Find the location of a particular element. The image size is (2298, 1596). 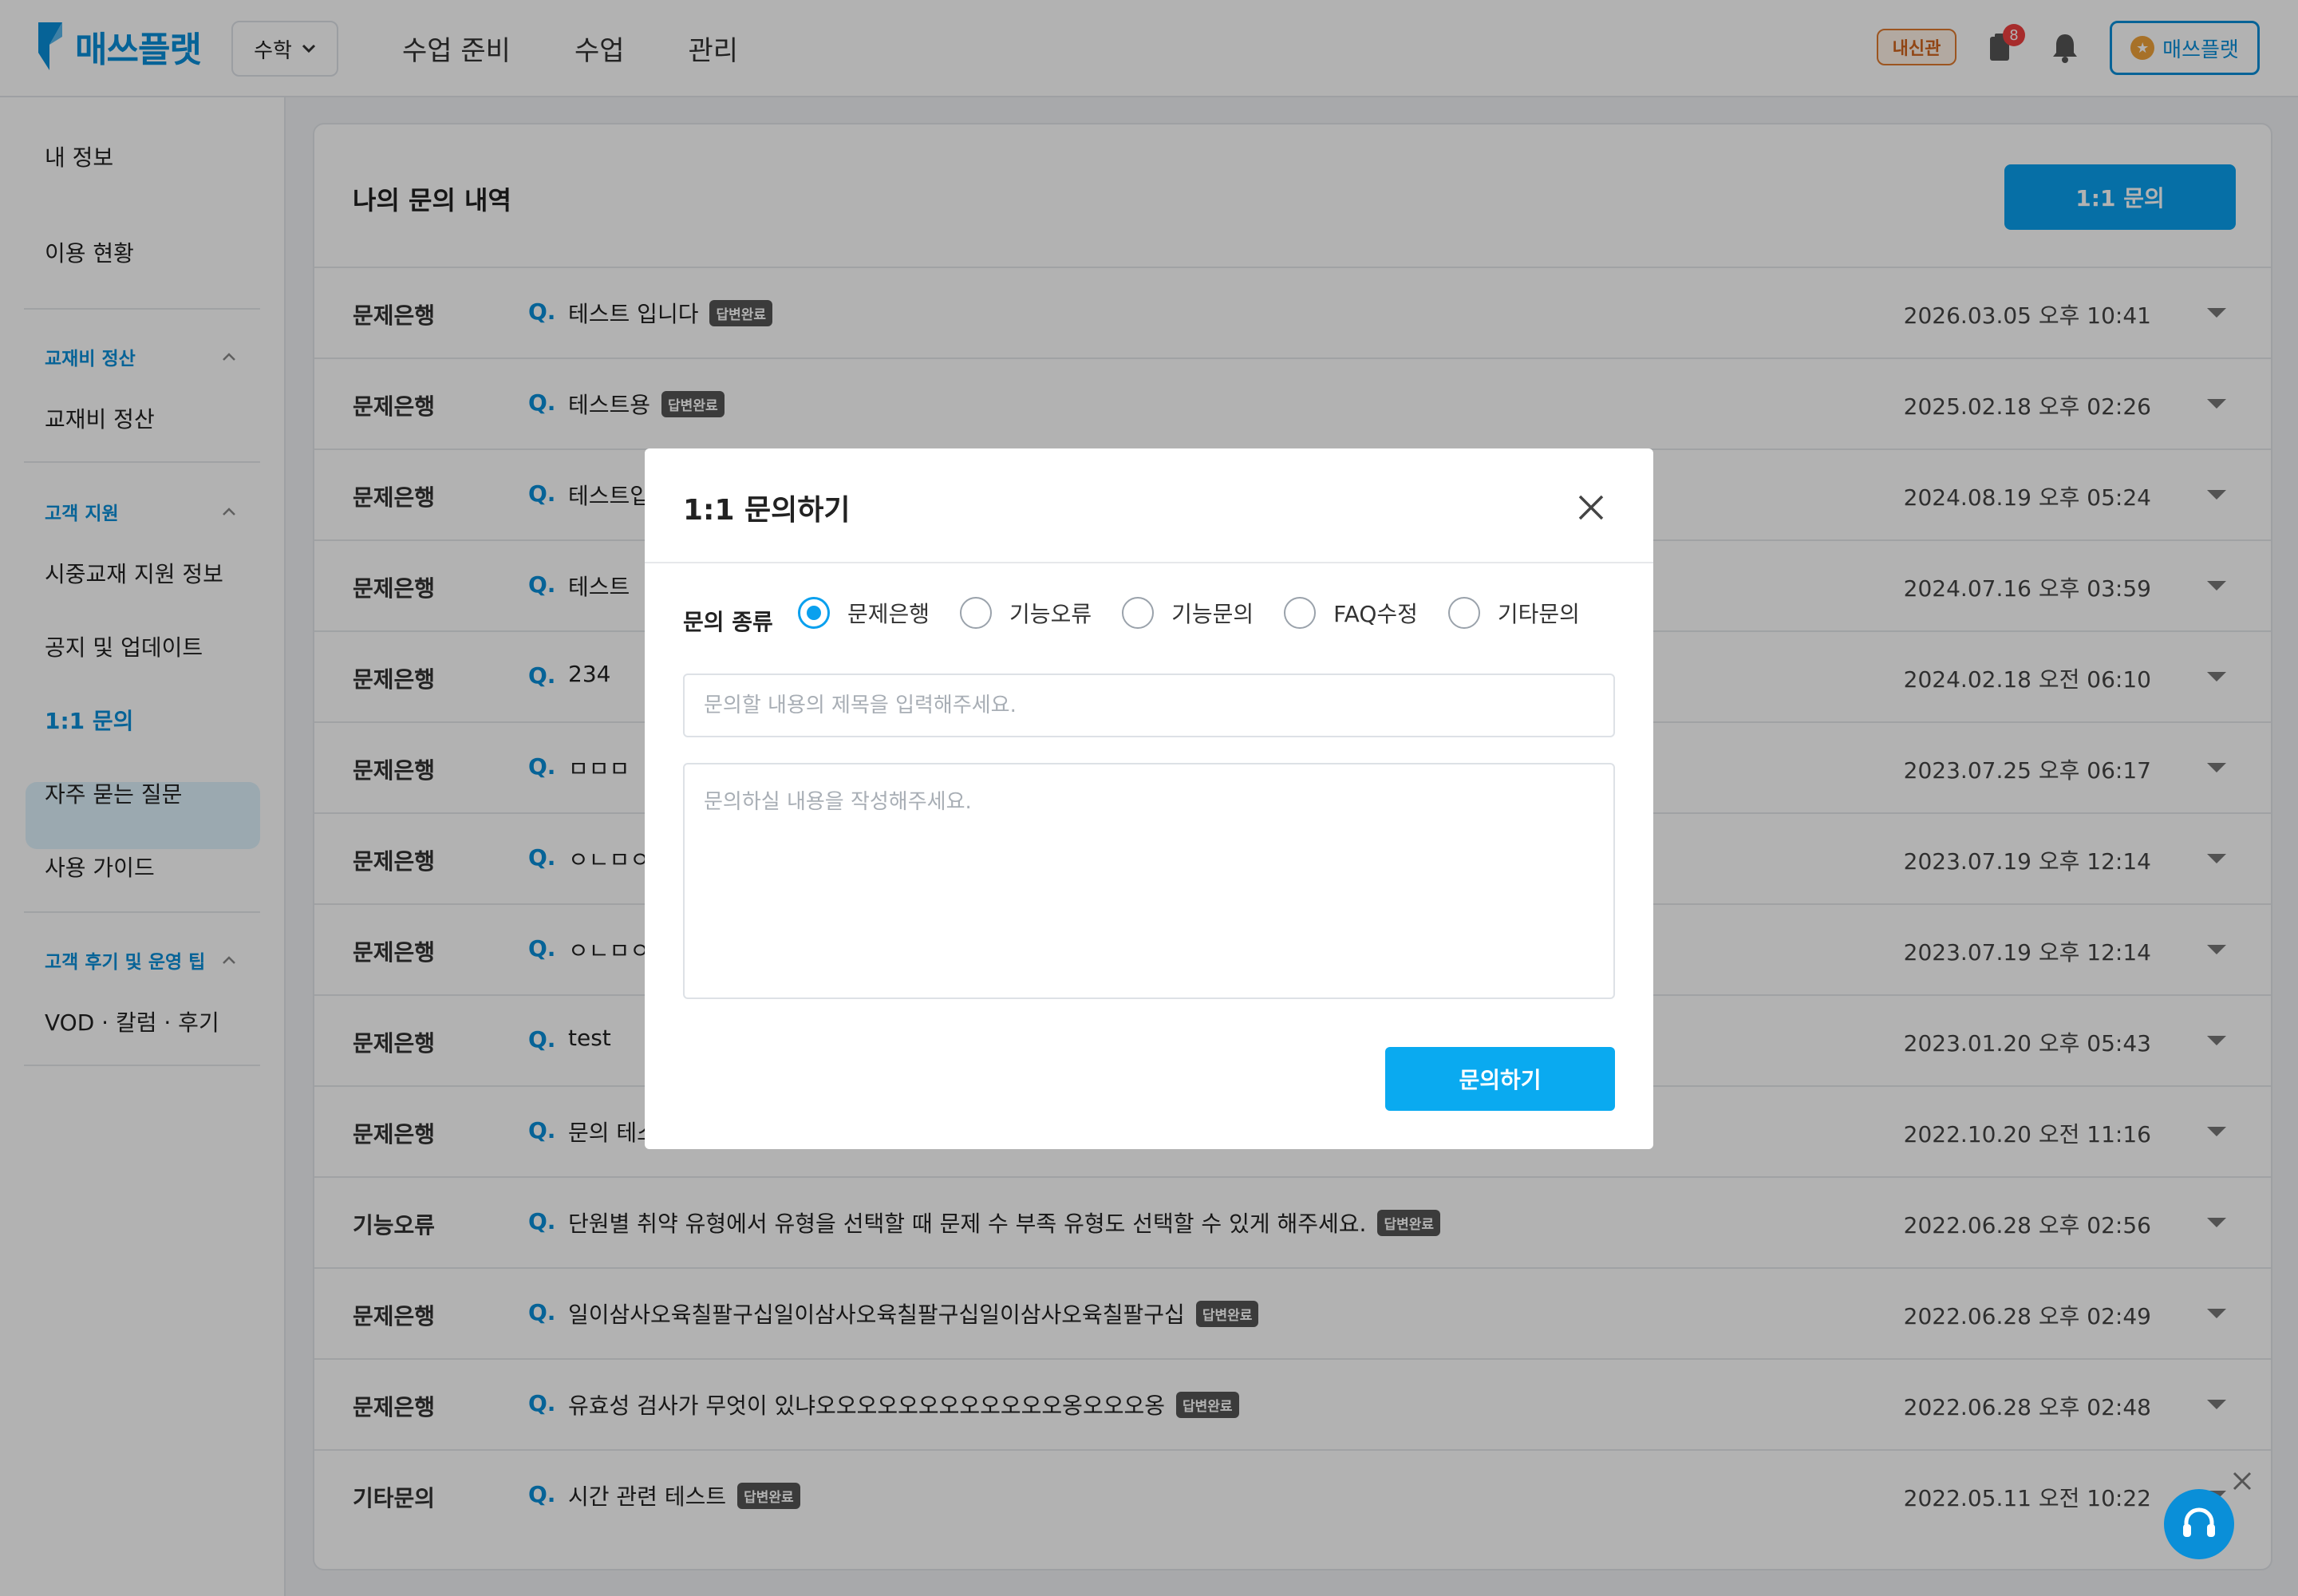

radio-label: 문제은행 is located at coordinates (889, 614).